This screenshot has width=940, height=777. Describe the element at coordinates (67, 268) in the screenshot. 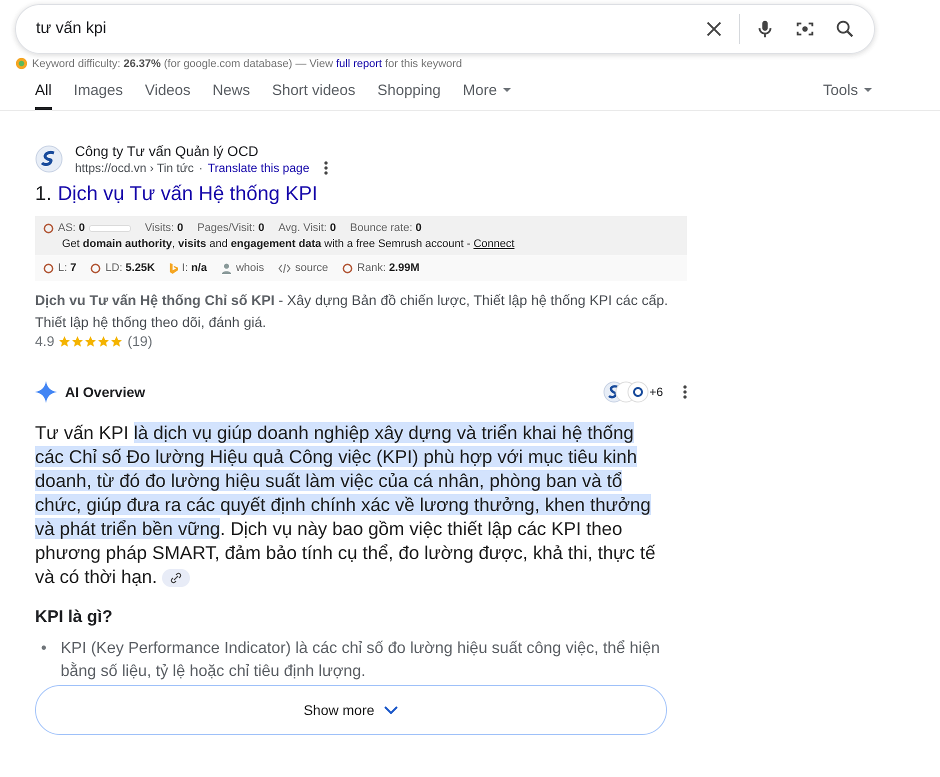

I see `metric-text: L: 7` at that location.